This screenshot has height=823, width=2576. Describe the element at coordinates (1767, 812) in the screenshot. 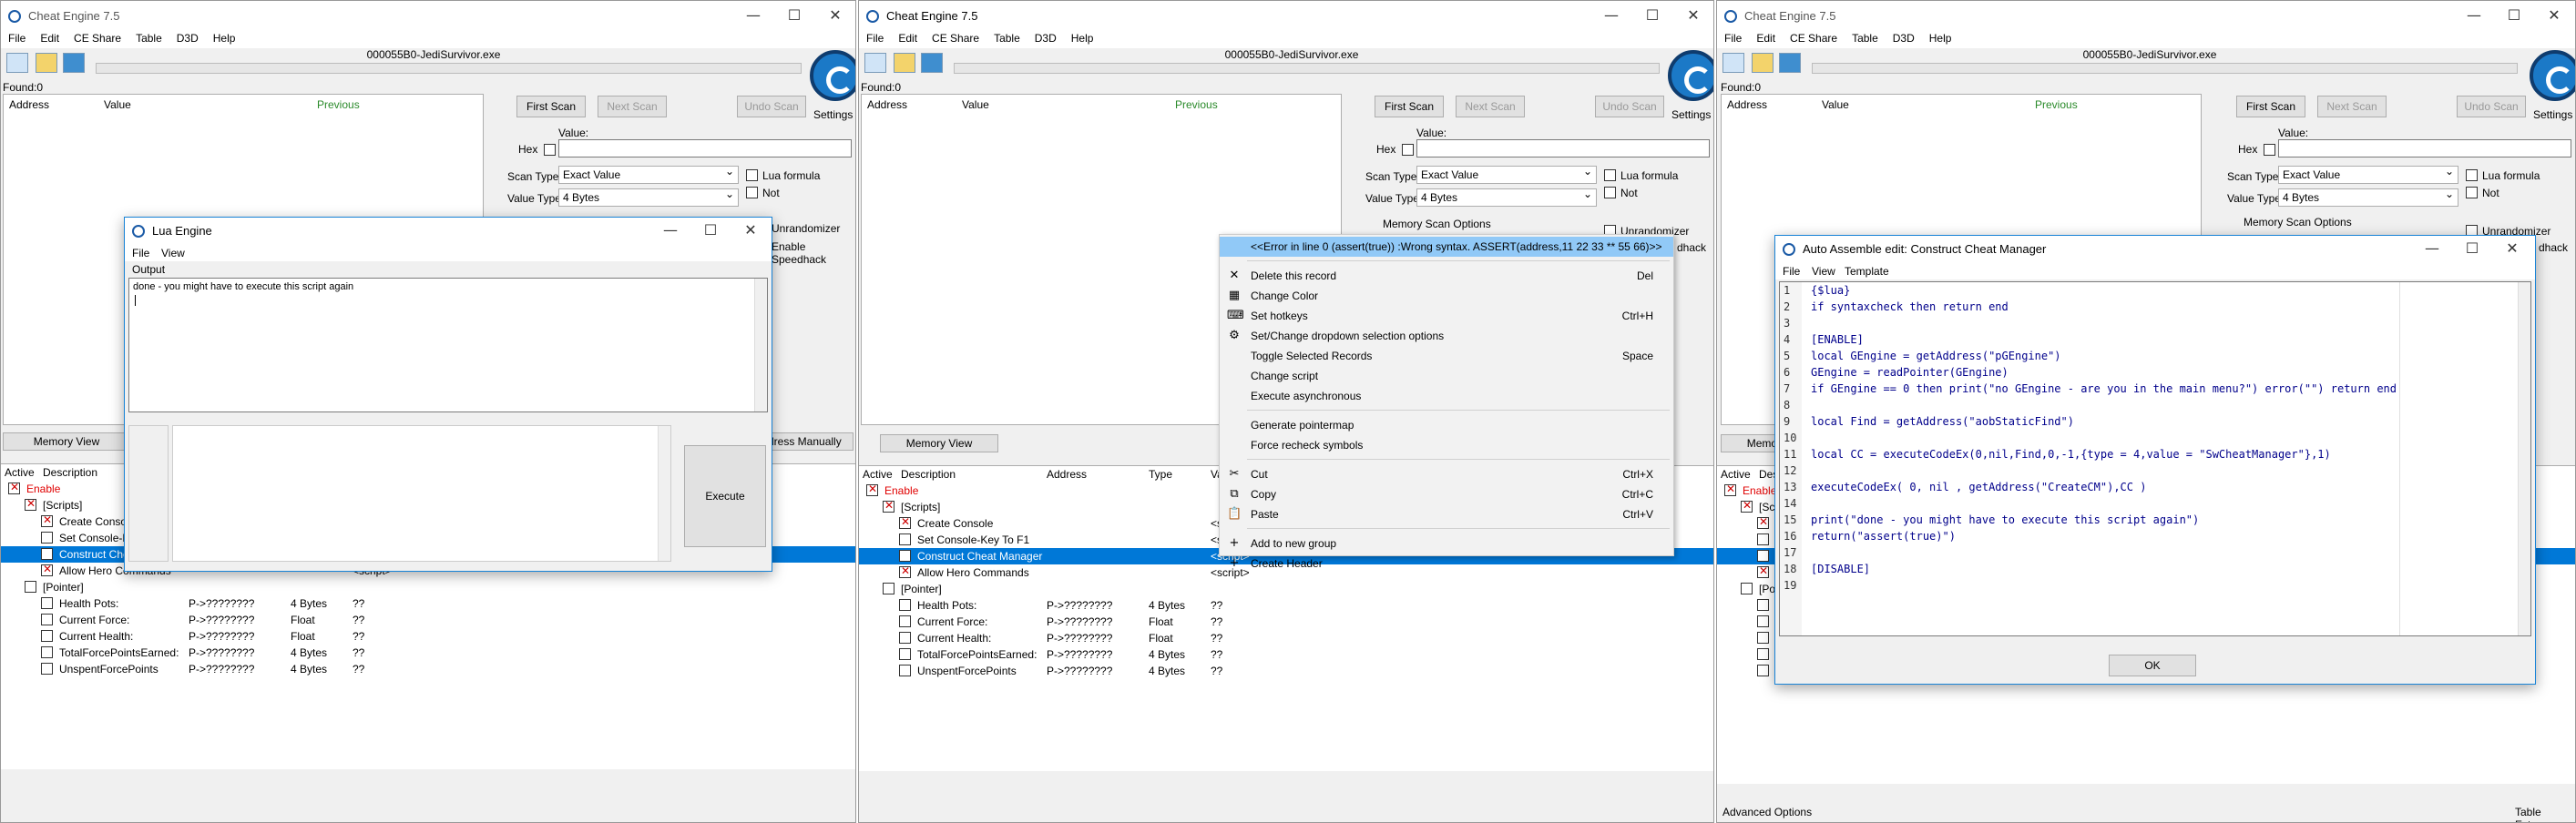

I see `advanced-options-link: Advanced Options` at that location.